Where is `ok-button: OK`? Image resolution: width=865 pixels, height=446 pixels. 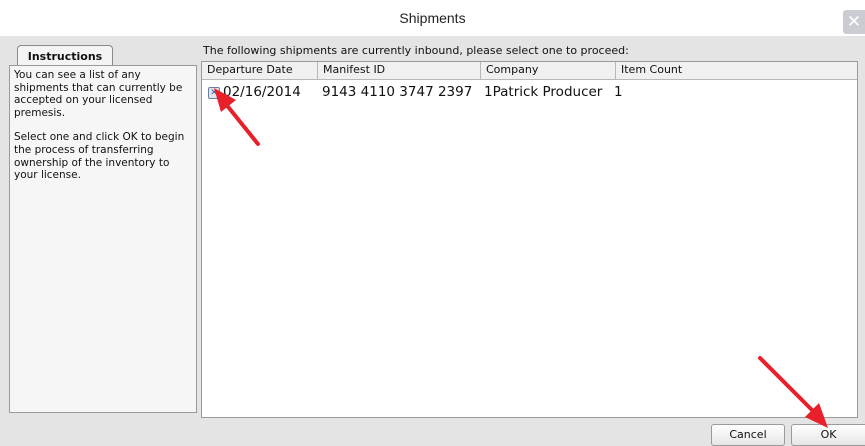
ok-button: OK is located at coordinates (828, 435).